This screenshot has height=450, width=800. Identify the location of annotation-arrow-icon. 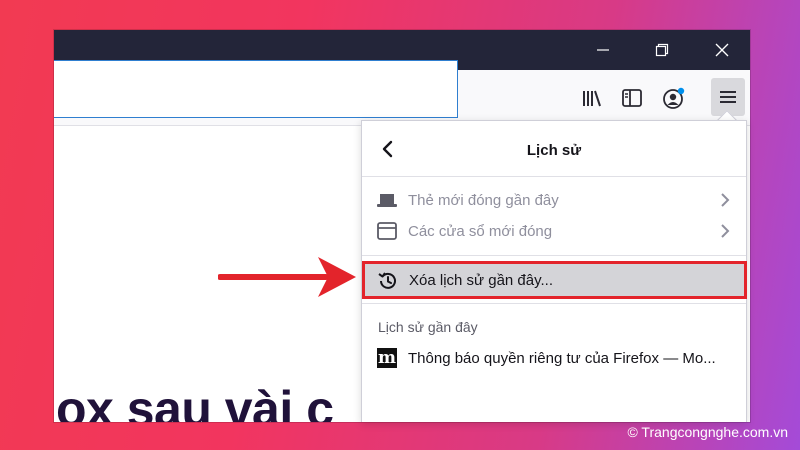
(287, 277).